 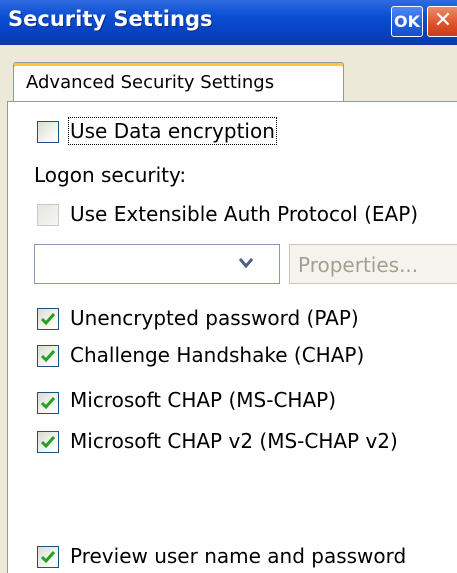 What do you see at coordinates (244, 214) in the screenshot?
I see `eap-label: Use Extensible Auth Protocol (EAP)` at bounding box center [244, 214].